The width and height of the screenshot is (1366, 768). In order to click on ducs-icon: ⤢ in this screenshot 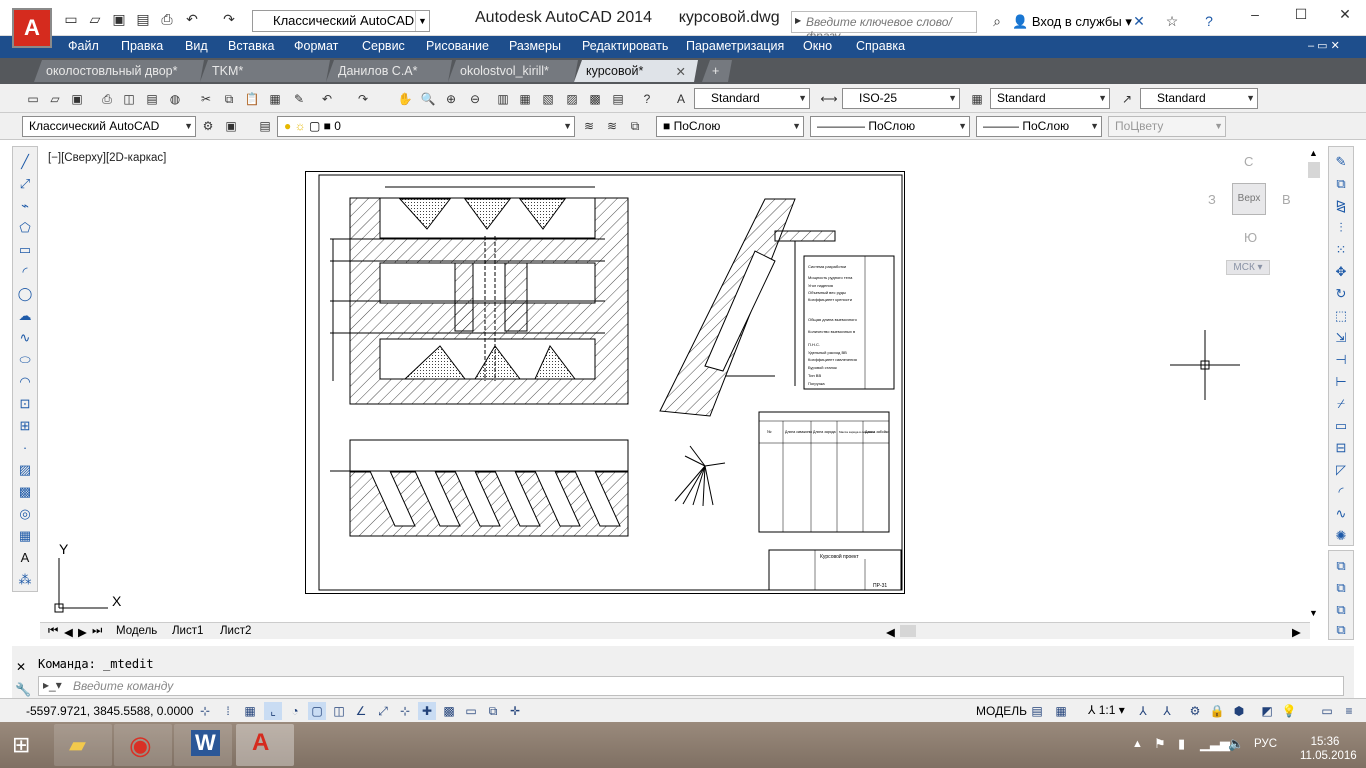, I will do `click(383, 711)`.